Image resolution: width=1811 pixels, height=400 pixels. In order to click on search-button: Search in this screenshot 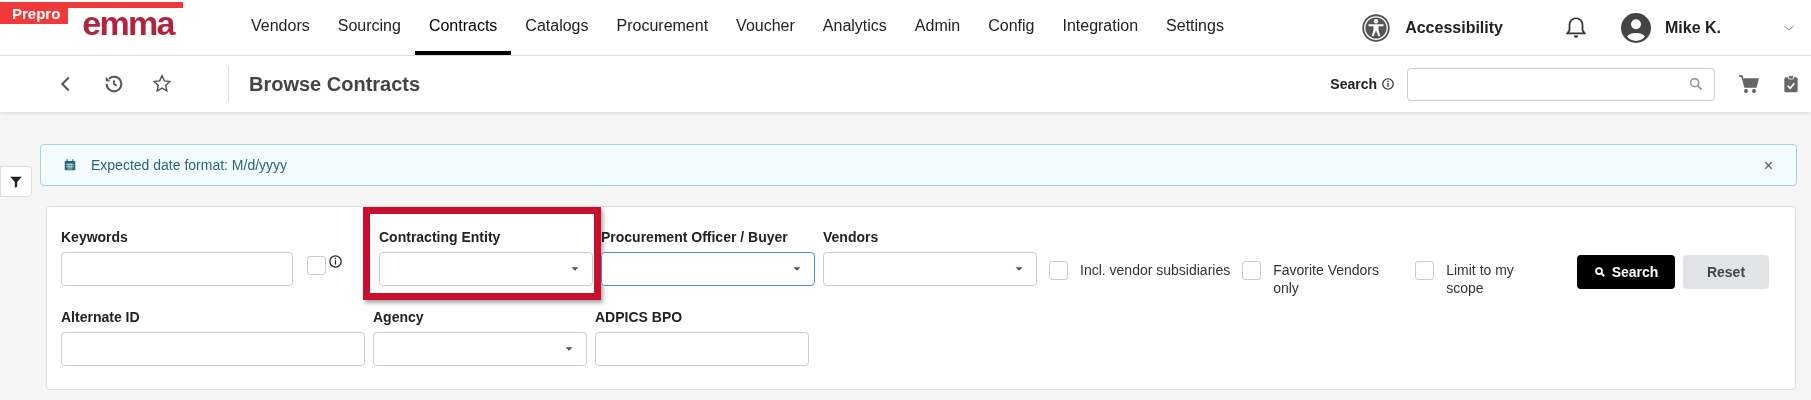, I will do `click(1626, 272)`.